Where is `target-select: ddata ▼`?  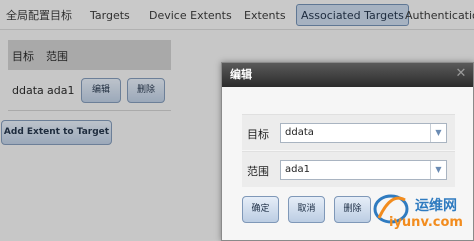 target-select: ddata ▼ is located at coordinates (363, 133).